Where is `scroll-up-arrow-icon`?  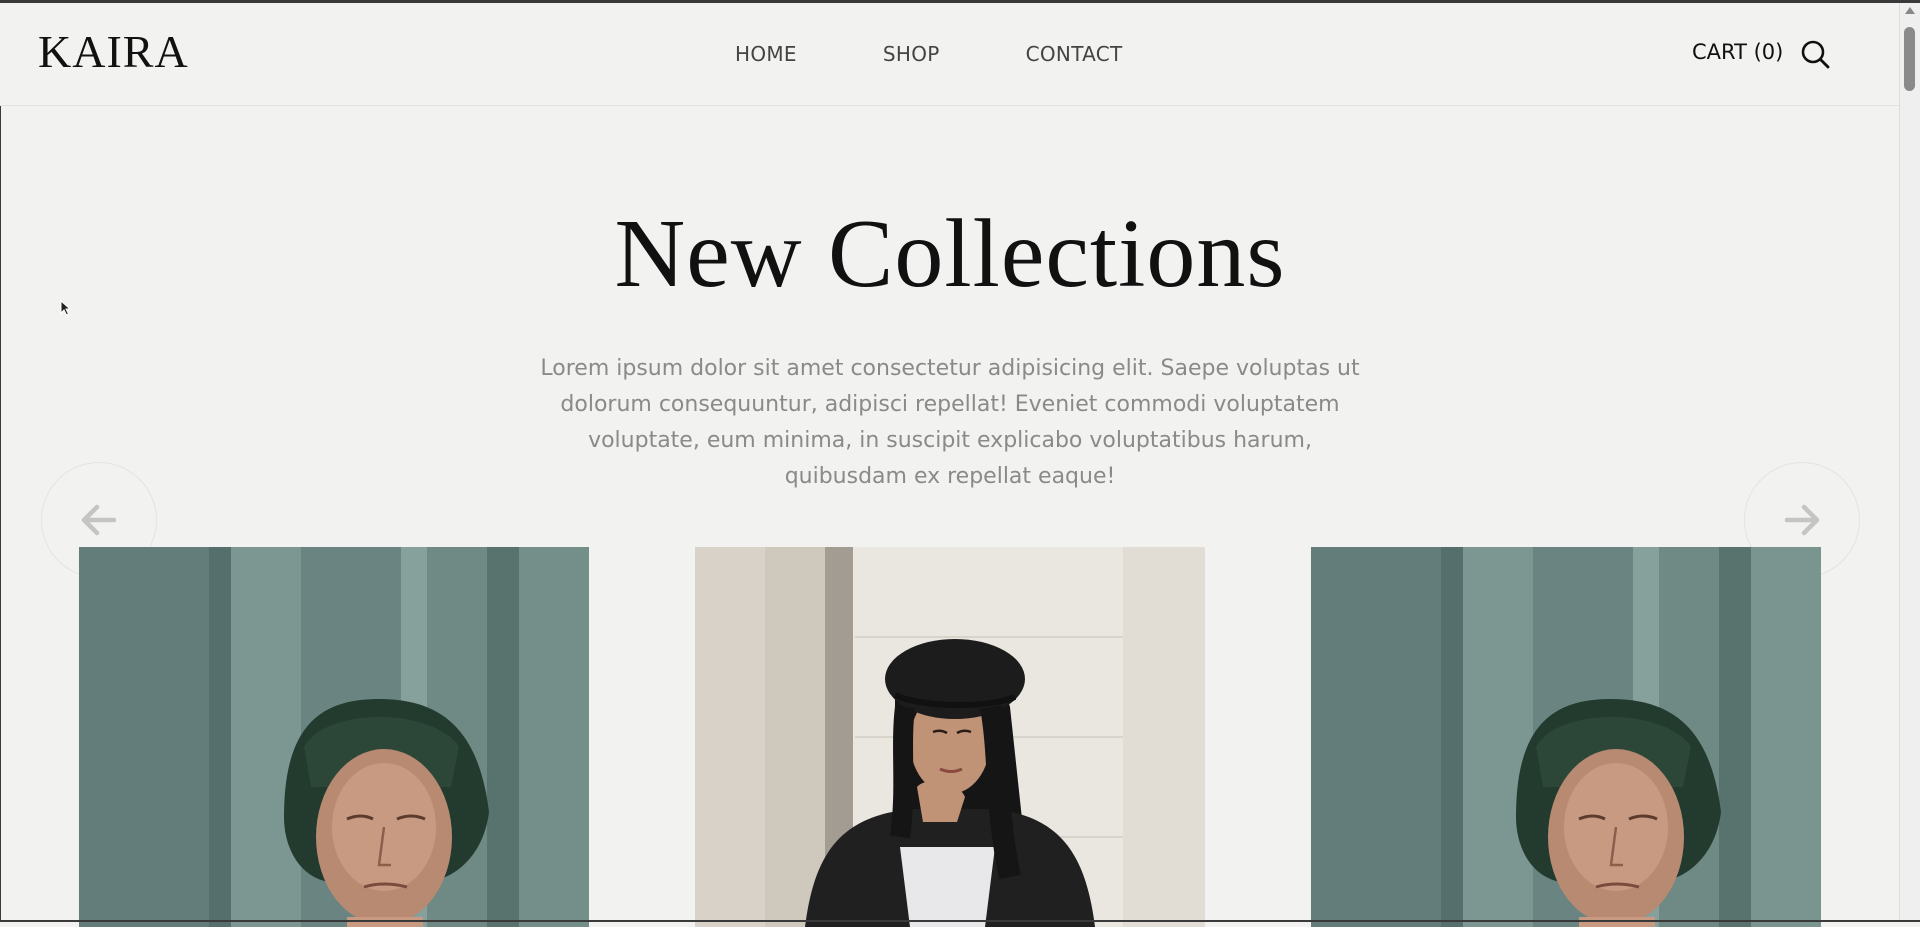
scroll-up-arrow-icon is located at coordinates (1910, 10).